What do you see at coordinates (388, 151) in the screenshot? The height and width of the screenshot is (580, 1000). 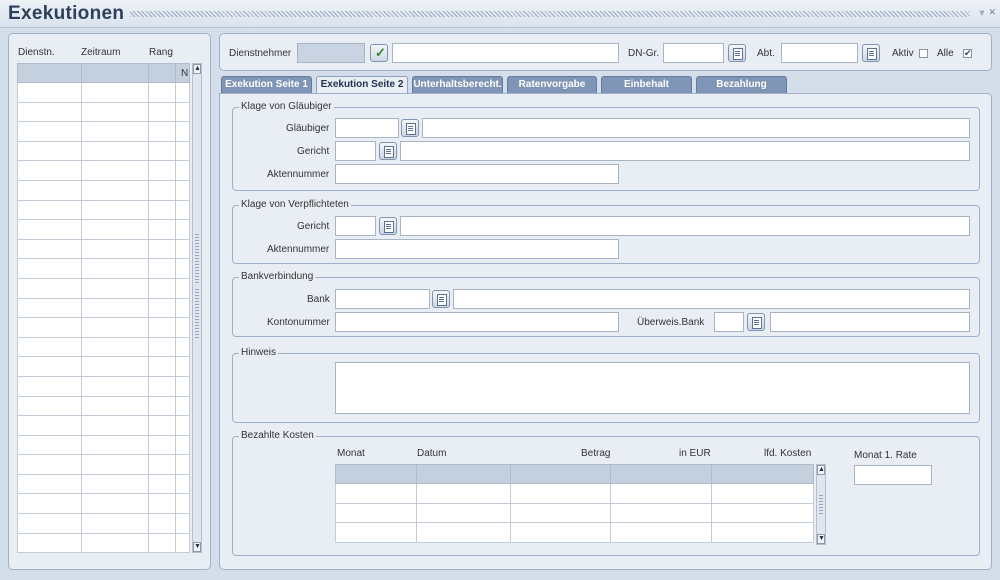 I see `gericht-lookup-icon` at bounding box center [388, 151].